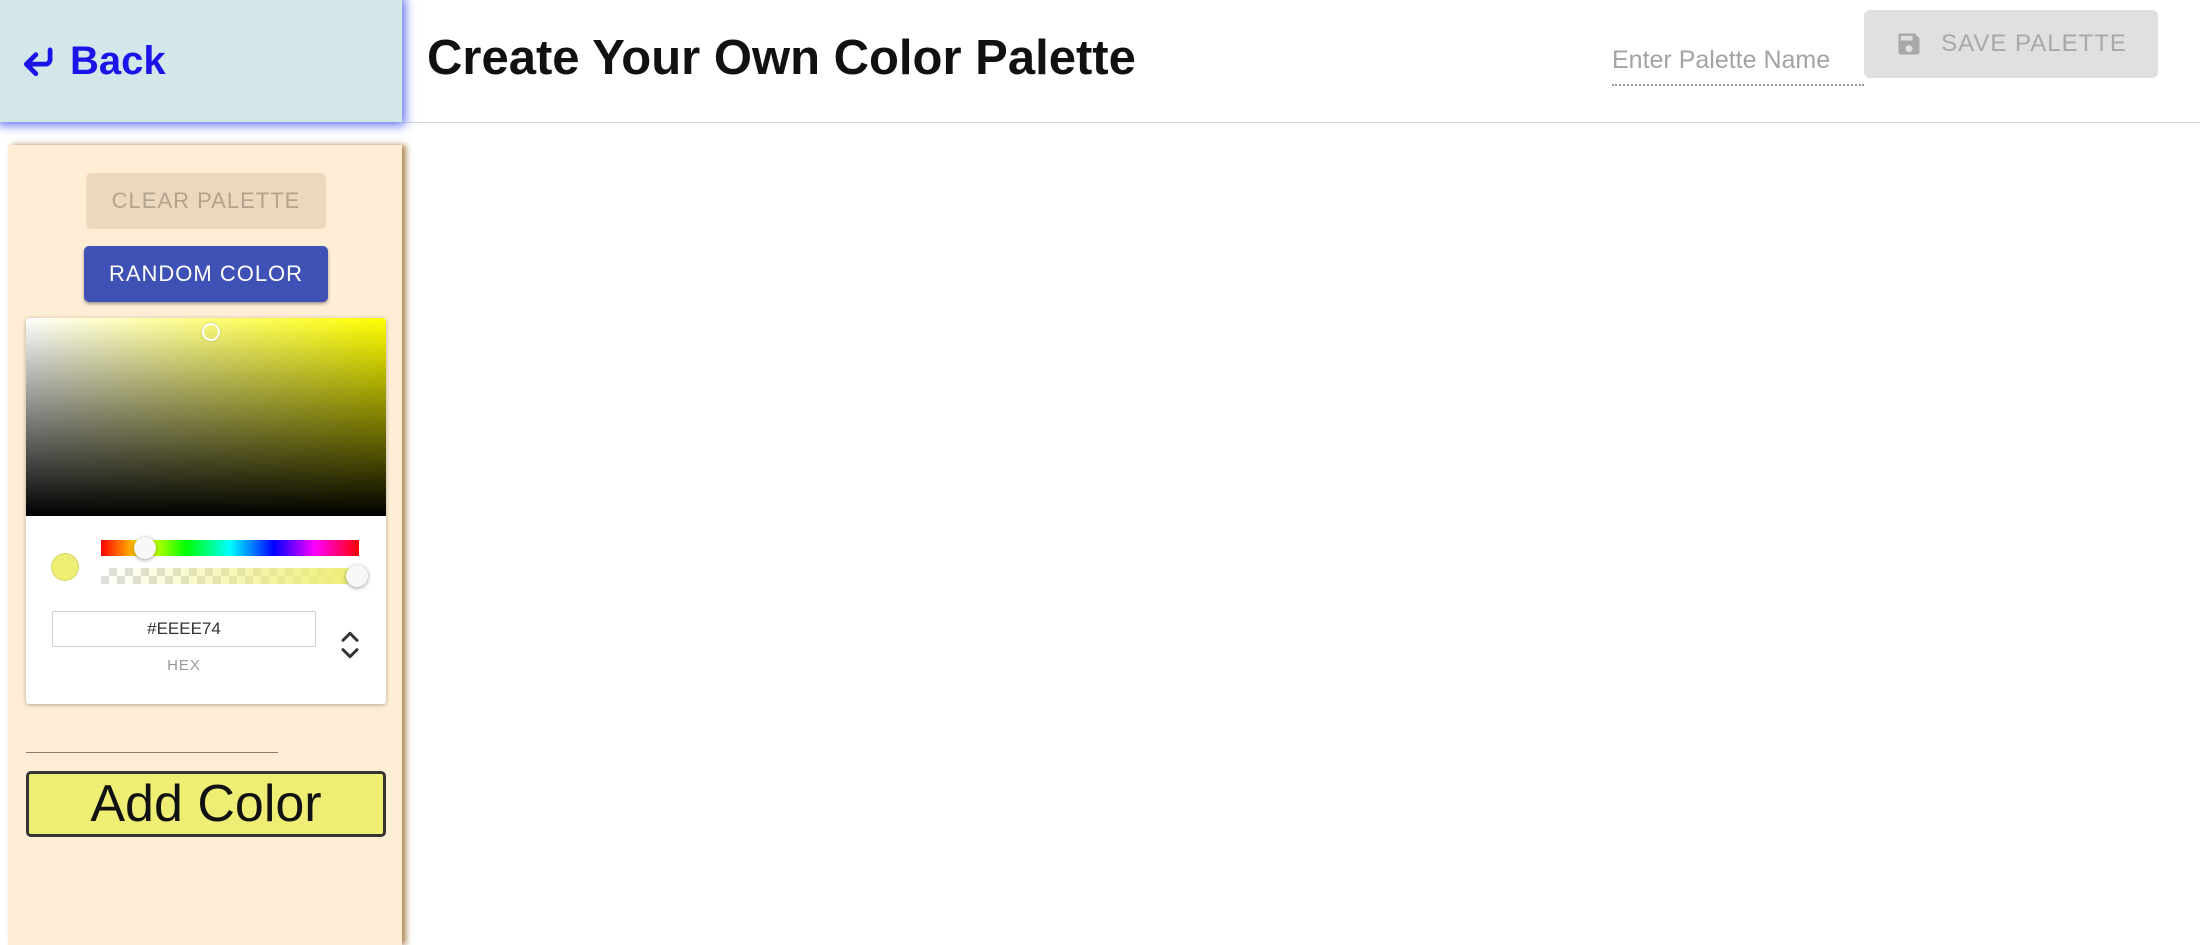 This screenshot has height=945, width=2200. I want to click on return-arrow-icon, so click(39, 61).